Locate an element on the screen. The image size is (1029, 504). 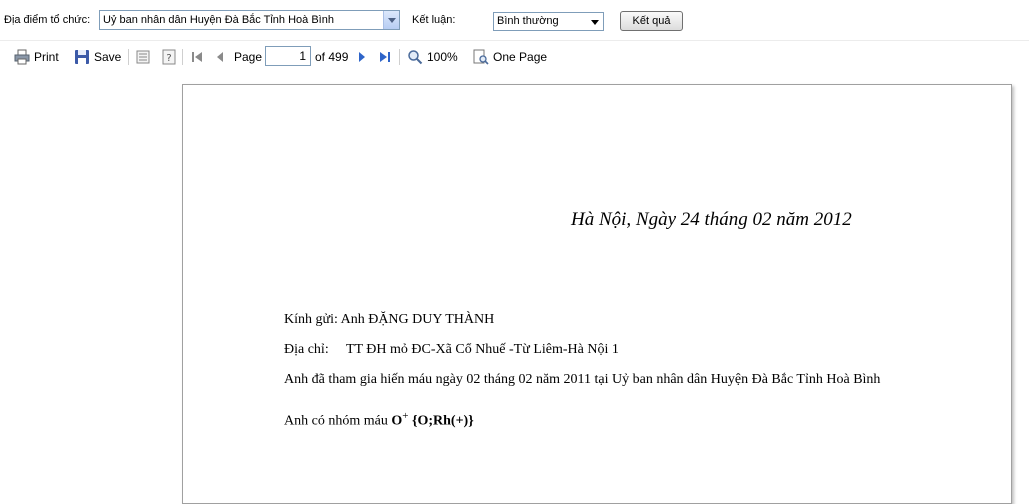
help-icon: ? is located at coordinates (169, 57).